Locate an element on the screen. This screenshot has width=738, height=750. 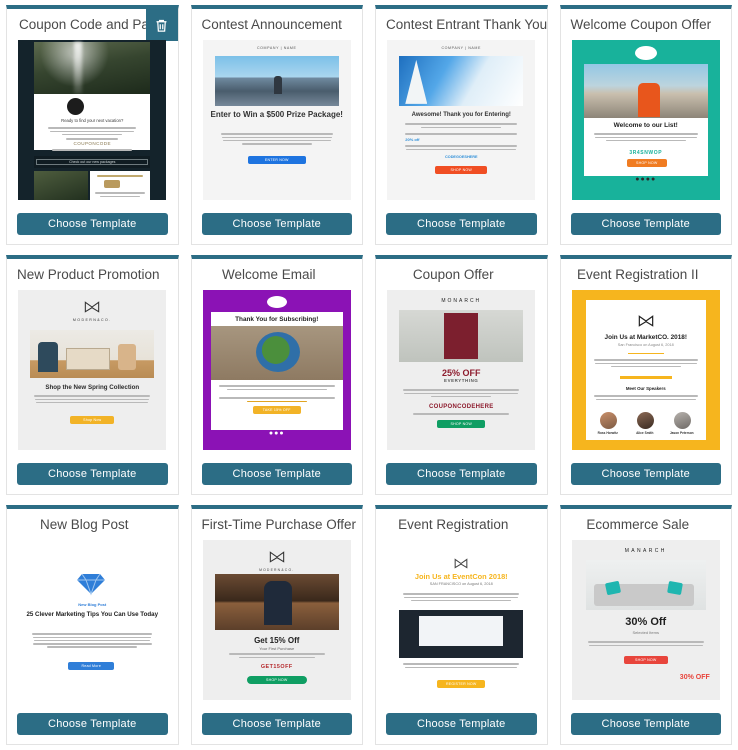
preview-code-link: CODEGOESHERE is located at coordinates (461, 156).